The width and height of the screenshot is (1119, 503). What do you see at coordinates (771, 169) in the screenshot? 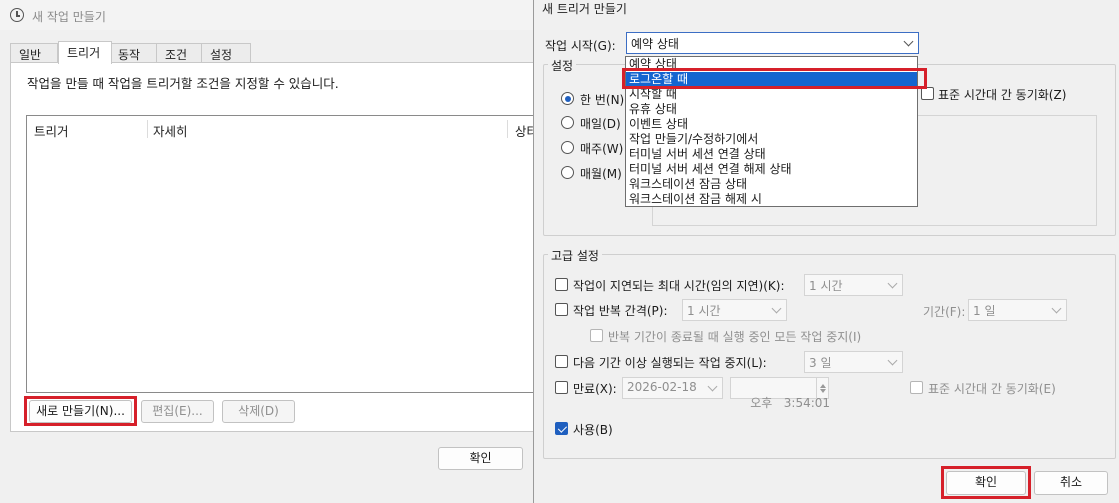
I see `option-session-disconnect: 터미널 서버 세션 연결 해제 상태` at bounding box center [771, 169].